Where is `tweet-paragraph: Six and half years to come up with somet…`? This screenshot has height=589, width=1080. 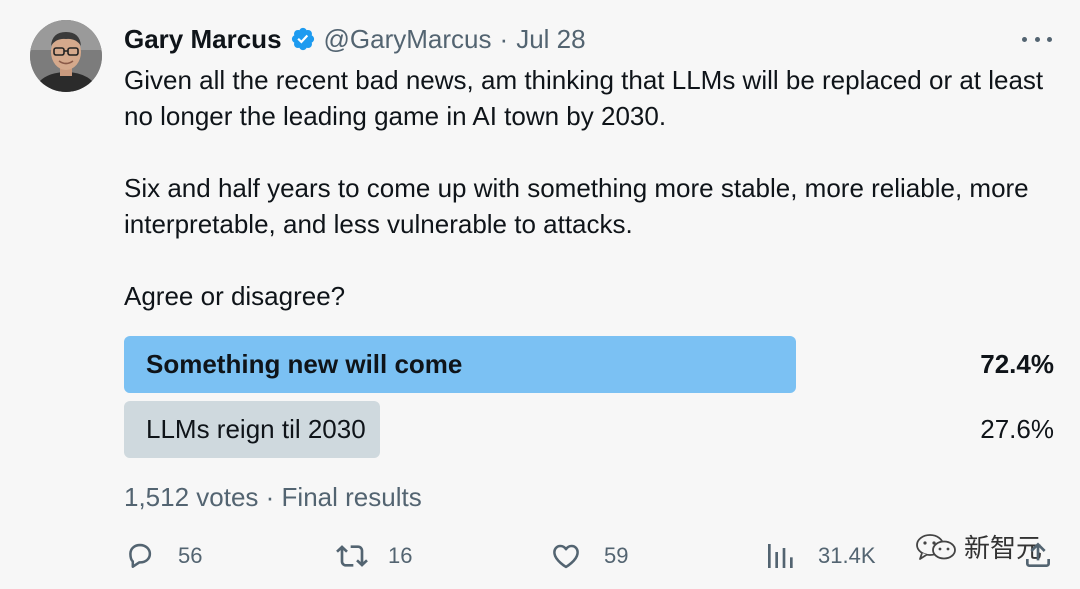 tweet-paragraph: Six and half years to come up with somet… is located at coordinates (576, 206).